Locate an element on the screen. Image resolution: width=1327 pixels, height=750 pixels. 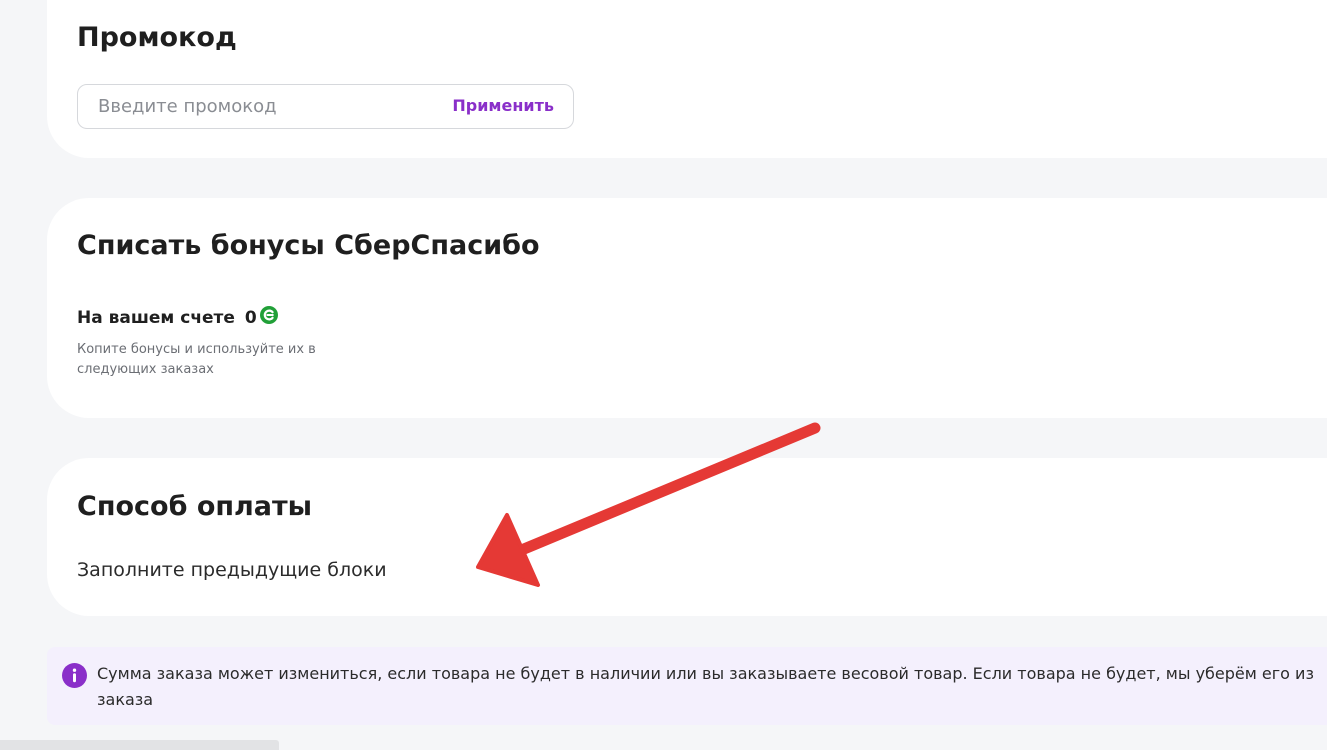
sberspasibo-icon is located at coordinates (268, 315).